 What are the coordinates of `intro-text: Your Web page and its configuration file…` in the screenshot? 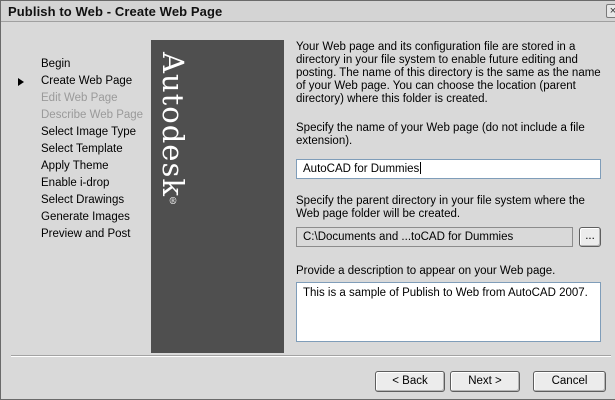 It's located at (448, 73).